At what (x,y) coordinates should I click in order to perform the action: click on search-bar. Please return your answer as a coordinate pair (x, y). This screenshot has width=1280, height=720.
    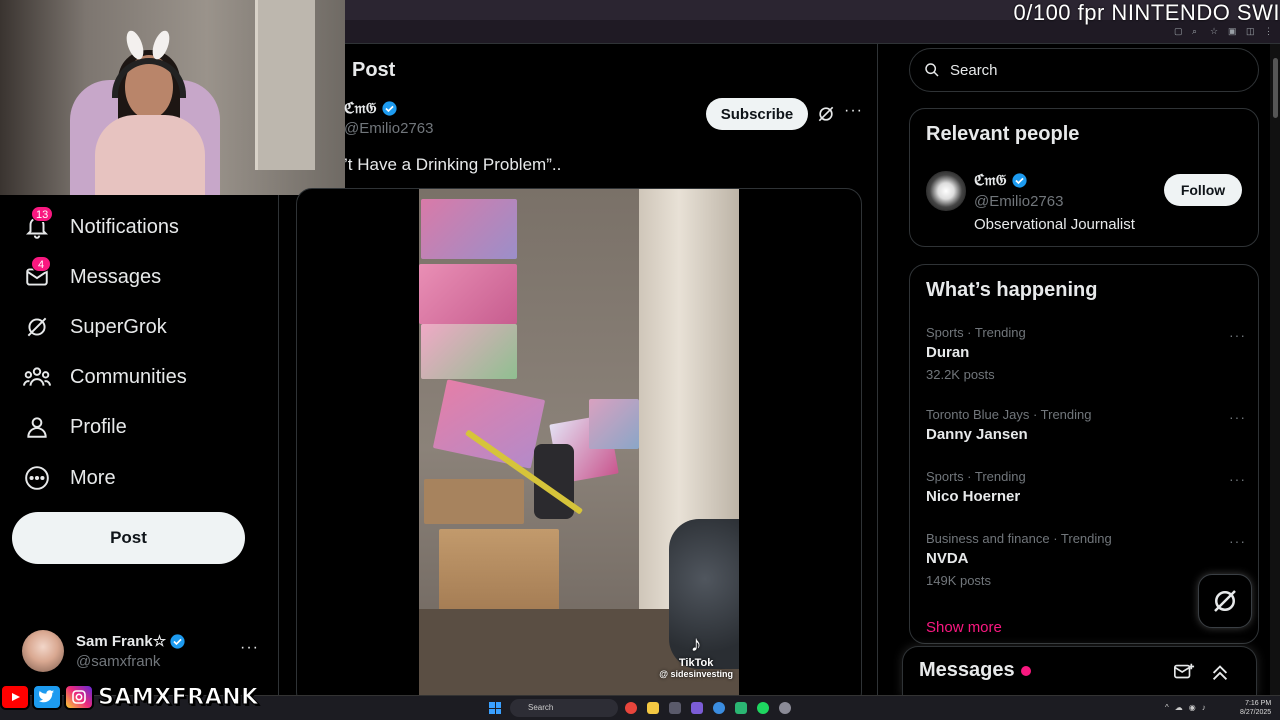
    Looking at the image, I should click on (1084, 70).